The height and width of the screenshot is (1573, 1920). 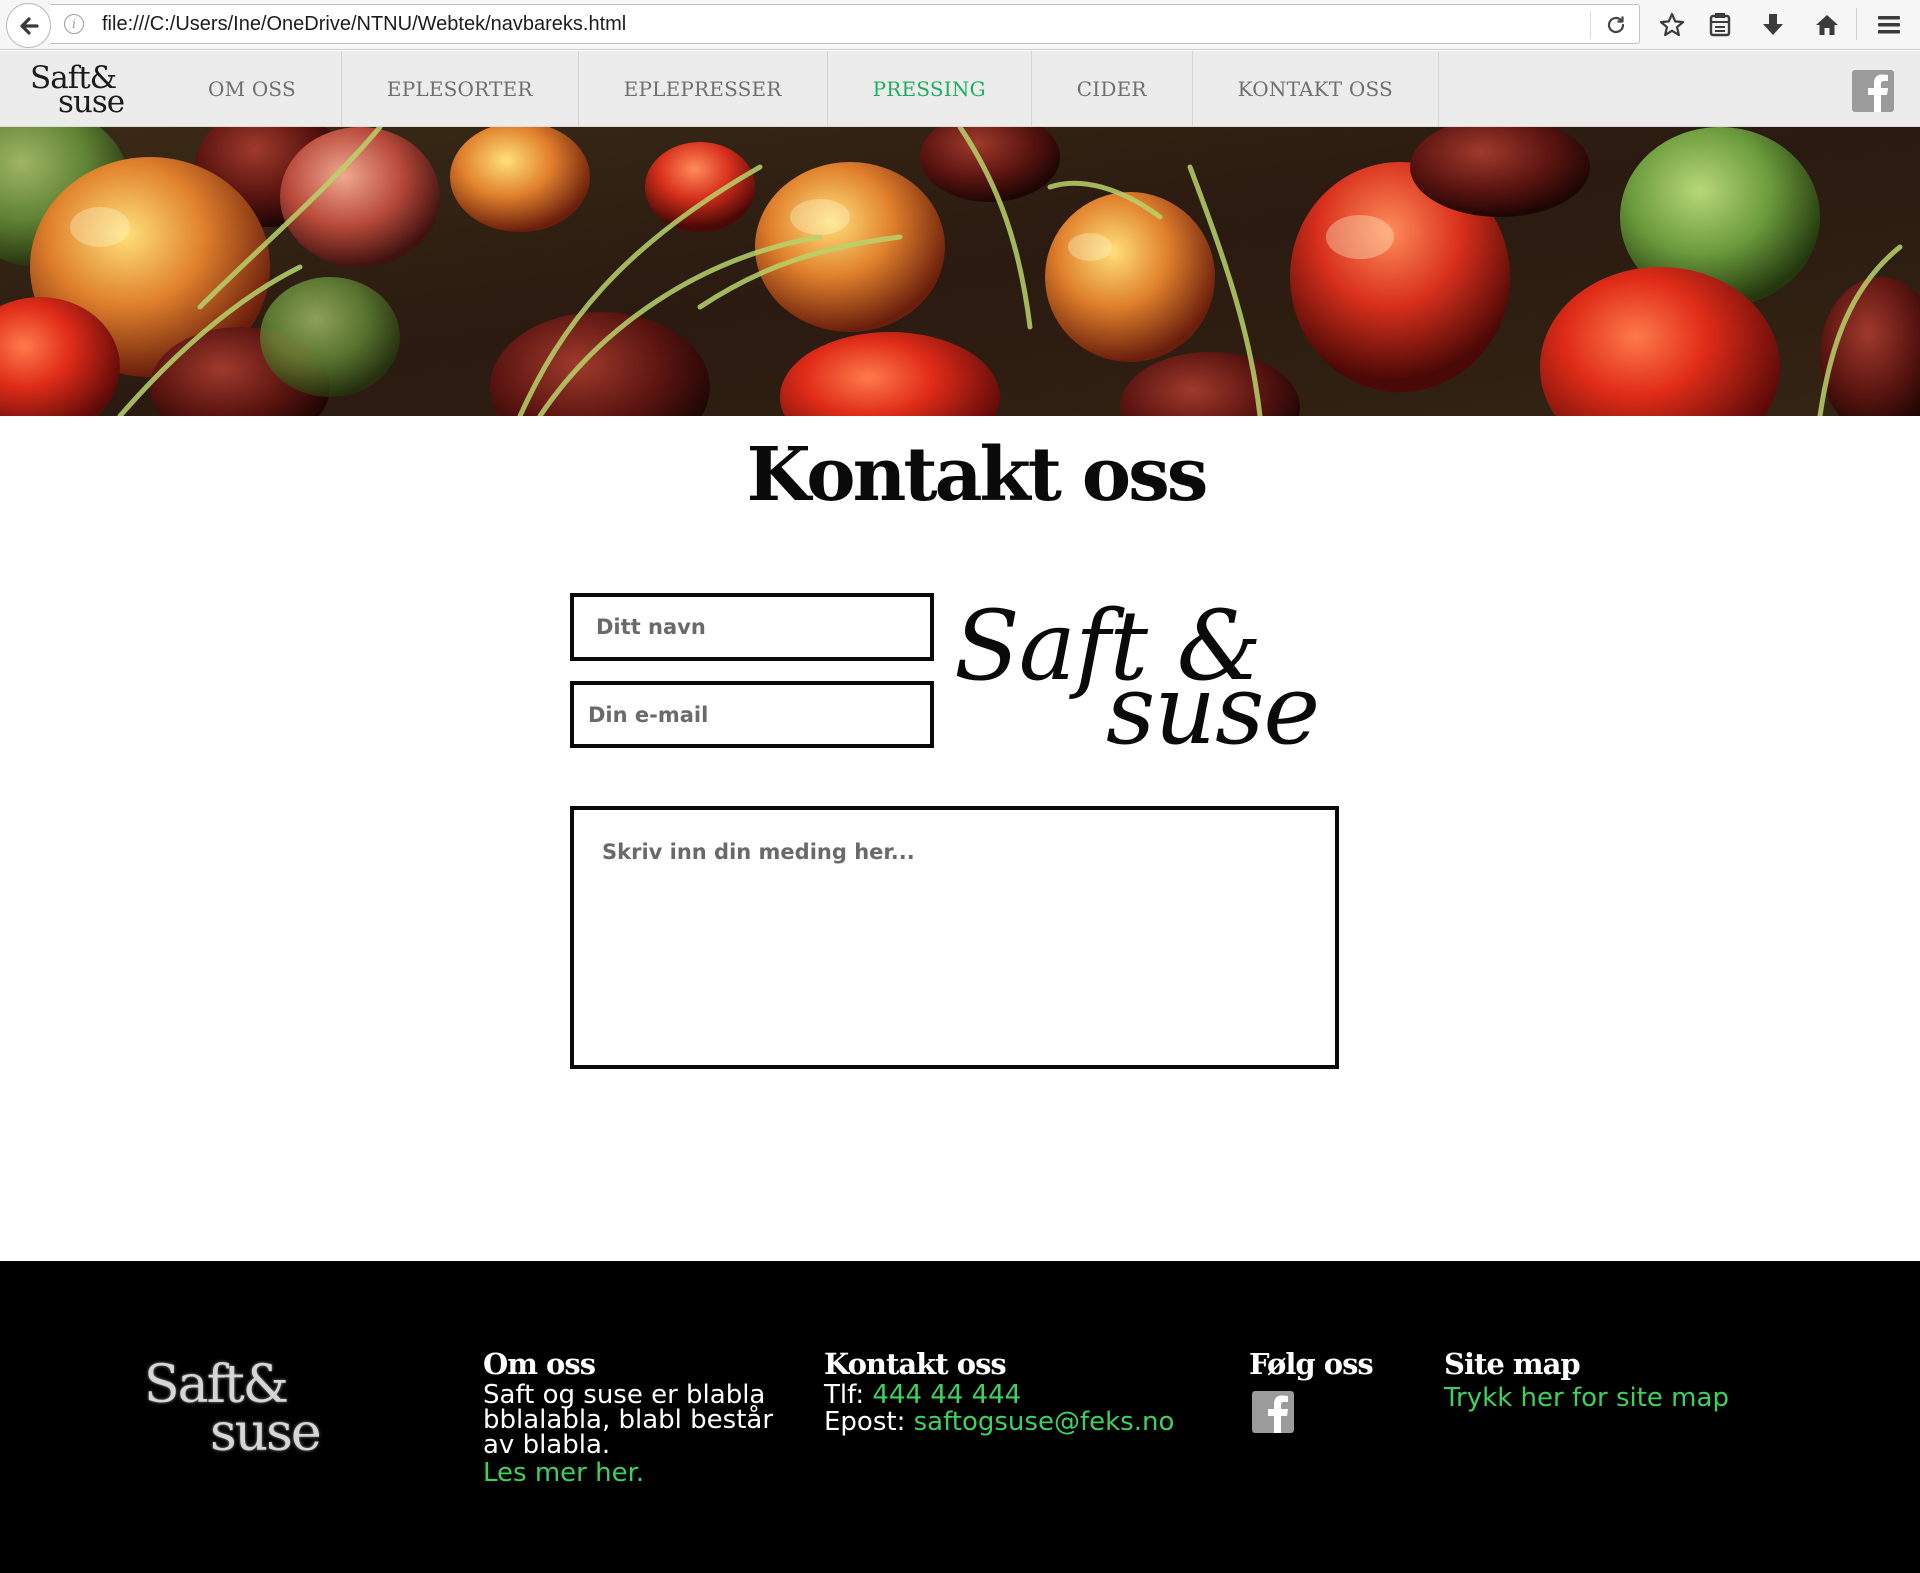 I want to click on arrow-left-icon, so click(x=29, y=25).